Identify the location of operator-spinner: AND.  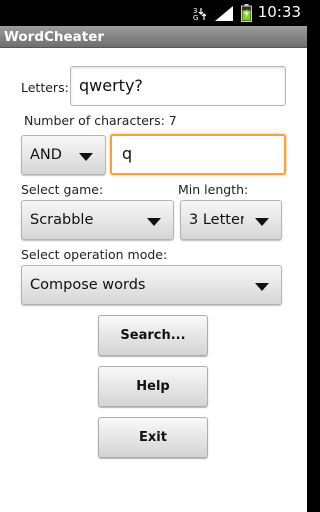
(63, 155).